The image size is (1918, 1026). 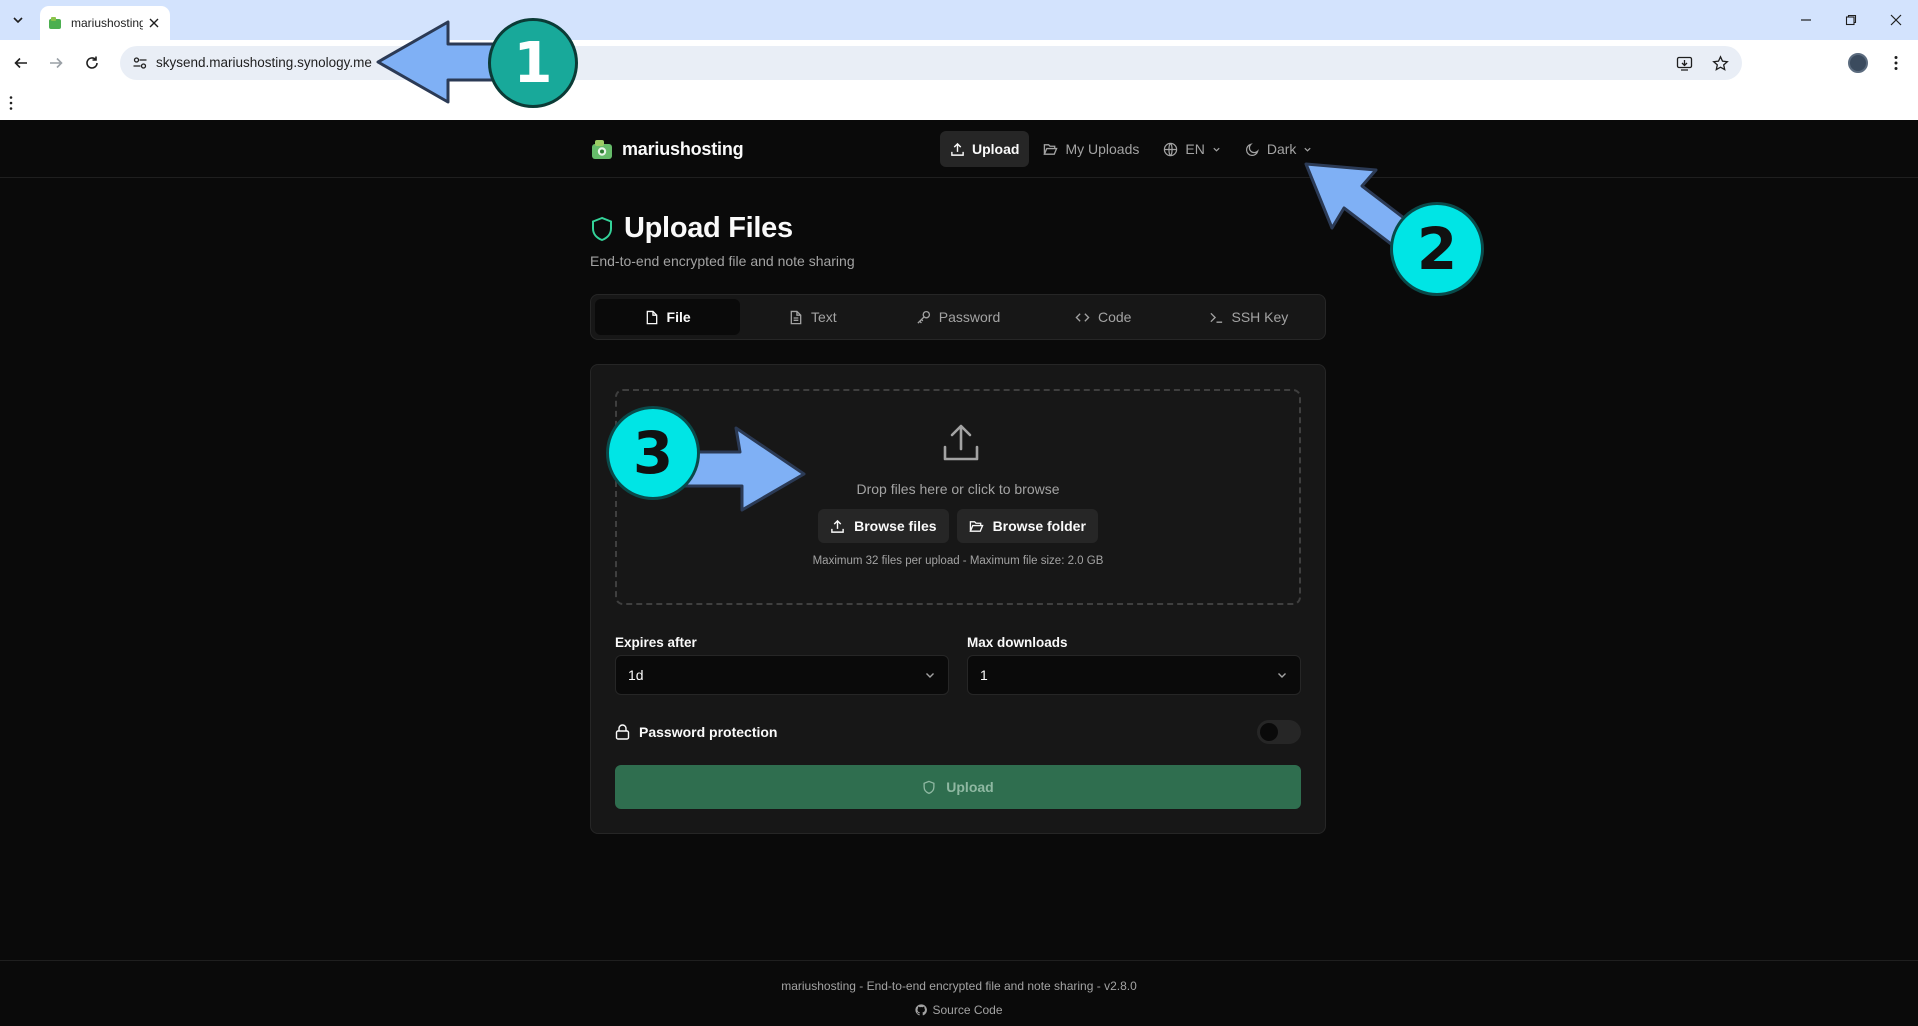 I want to click on browse-files-button: Browse files, so click(x=883, y=526).